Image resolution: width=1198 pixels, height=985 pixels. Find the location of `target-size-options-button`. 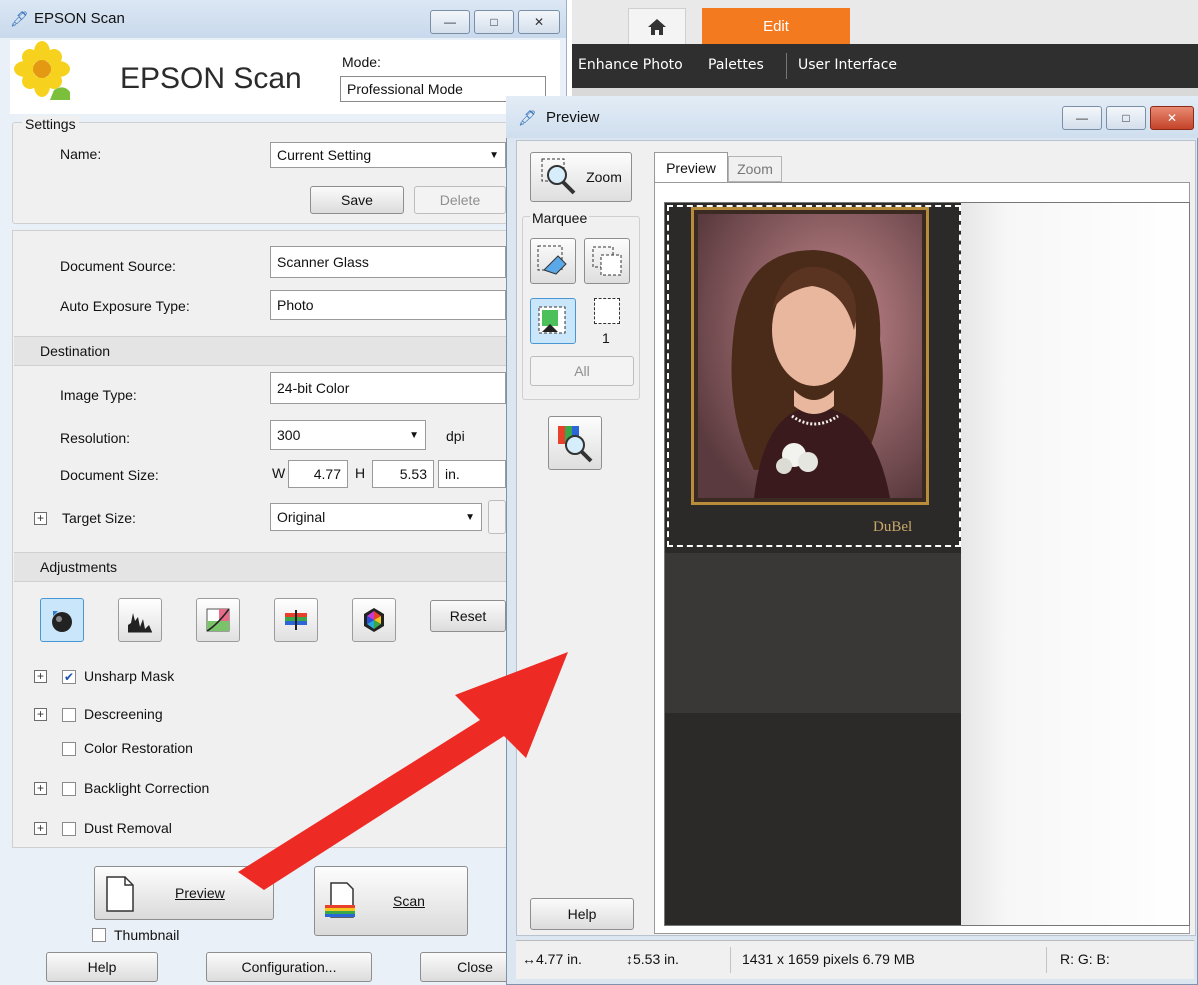

target-size-options-button is located at coordinates (497, 517).